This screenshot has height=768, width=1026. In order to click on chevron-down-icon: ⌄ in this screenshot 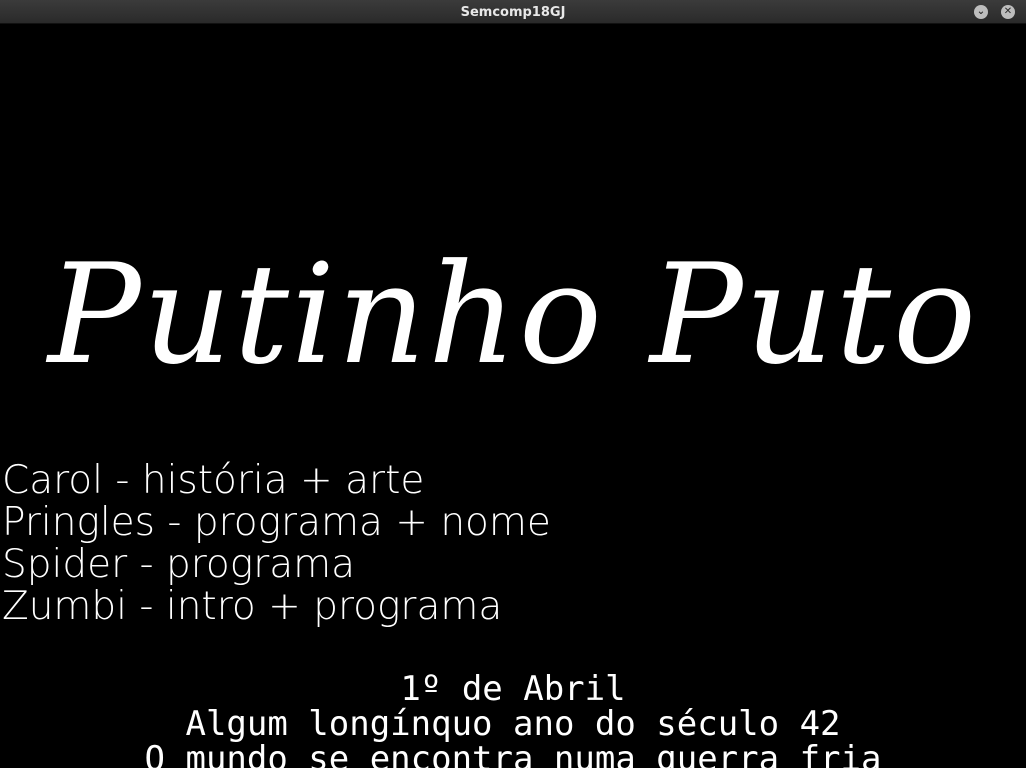, I will do `click(981, 11)`.